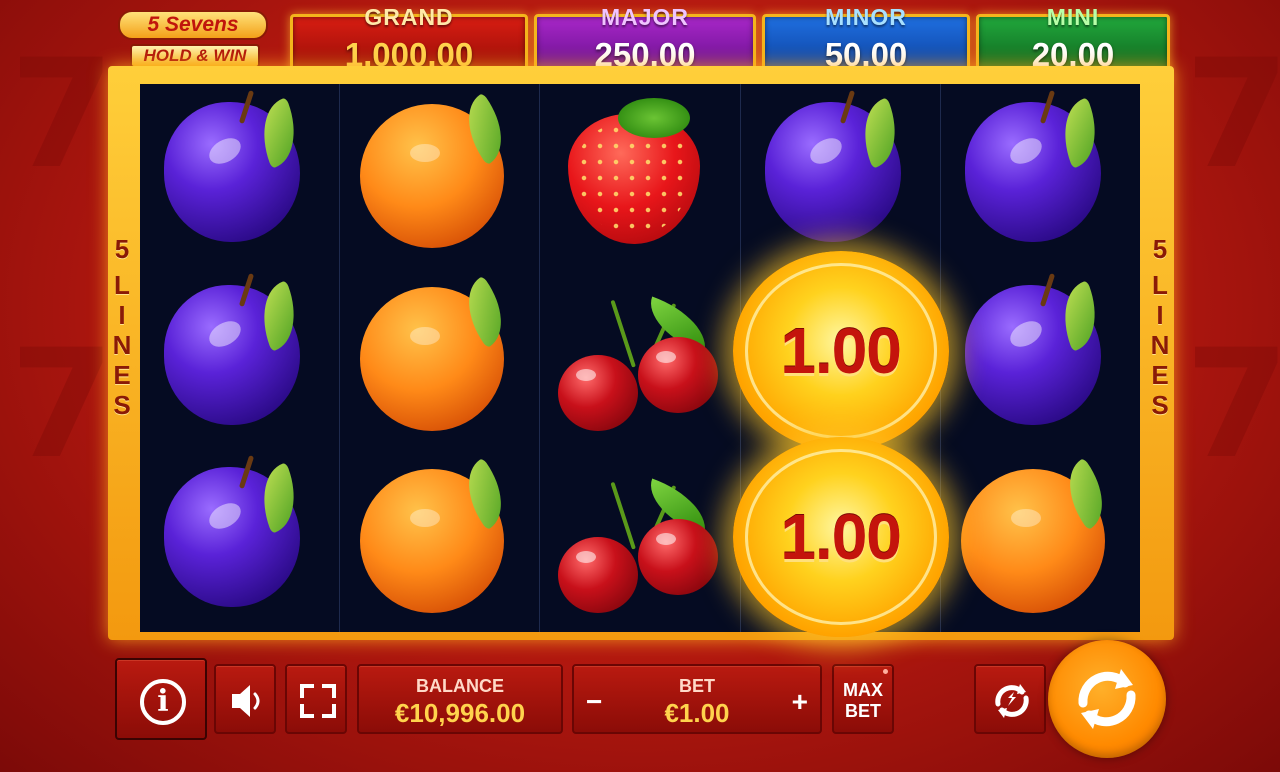 Image resolution: width=1280 pixels, height=772 pixels. I want to click on sound-button, so click(245, 699).